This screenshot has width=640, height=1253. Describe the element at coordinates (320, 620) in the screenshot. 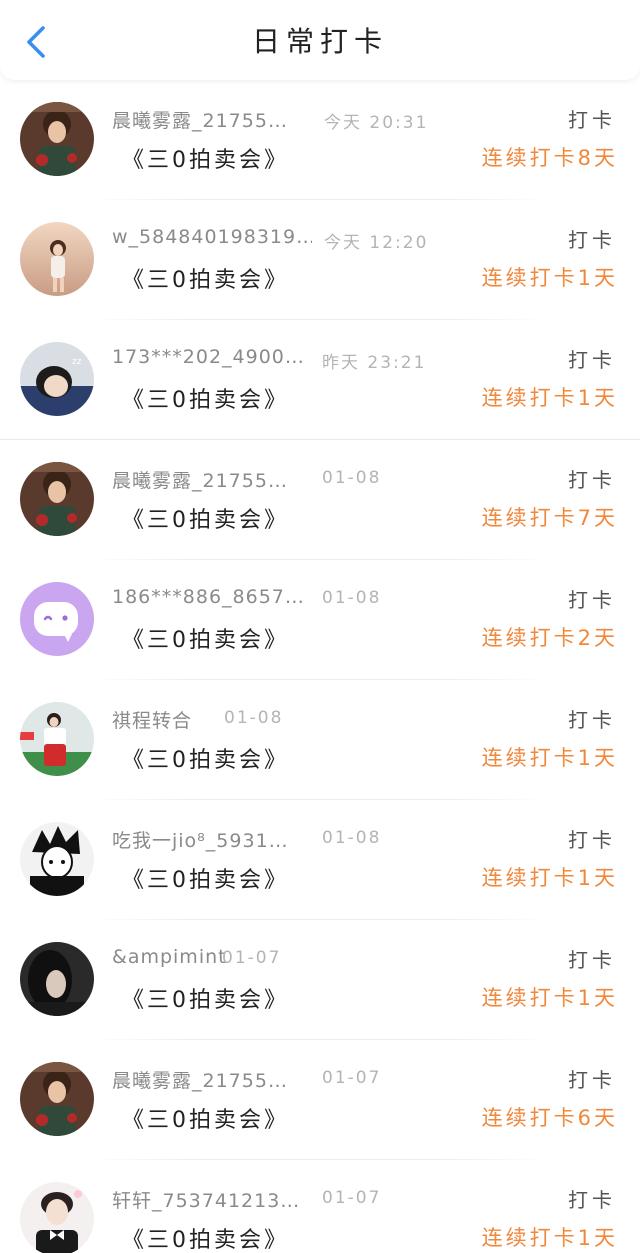

I see `list-item: 186***886_8657… 01-08 《三0拍卖会》 打卡连续打卡2天` at that location.